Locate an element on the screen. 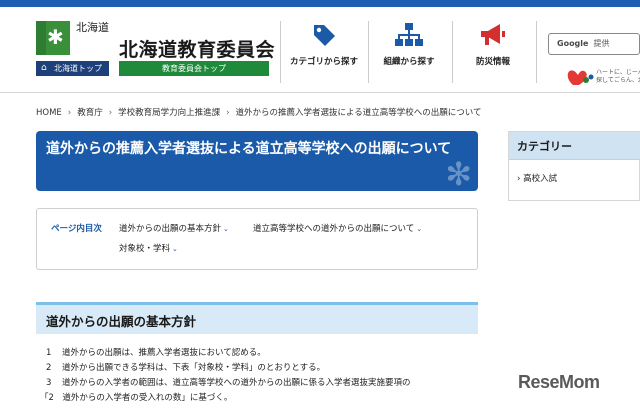 The height and width of the screenshot is (409, 640). breadcrumb-bureau: 教育庁 is located at coordinates (90, 112).